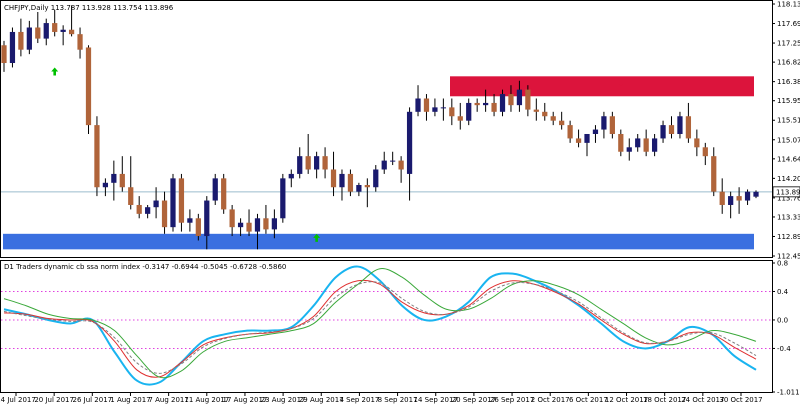 This screenshot has height=406, width=800. I want to click on price-tick-label: 114.200, so click(788, 179).